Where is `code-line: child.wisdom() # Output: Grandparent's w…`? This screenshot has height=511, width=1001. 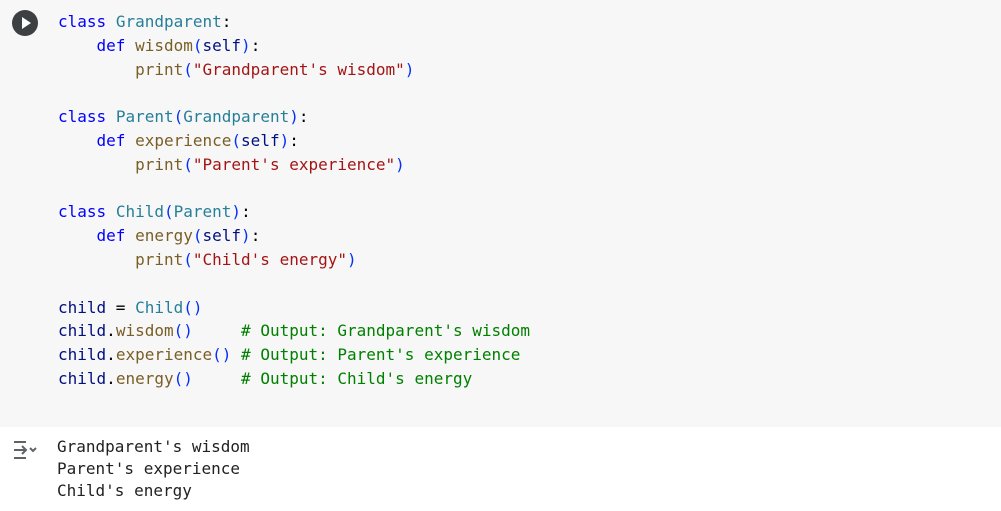
code-line: child.wisdom() # Output: Grandparent's w… is located at coordinates (294, 331).